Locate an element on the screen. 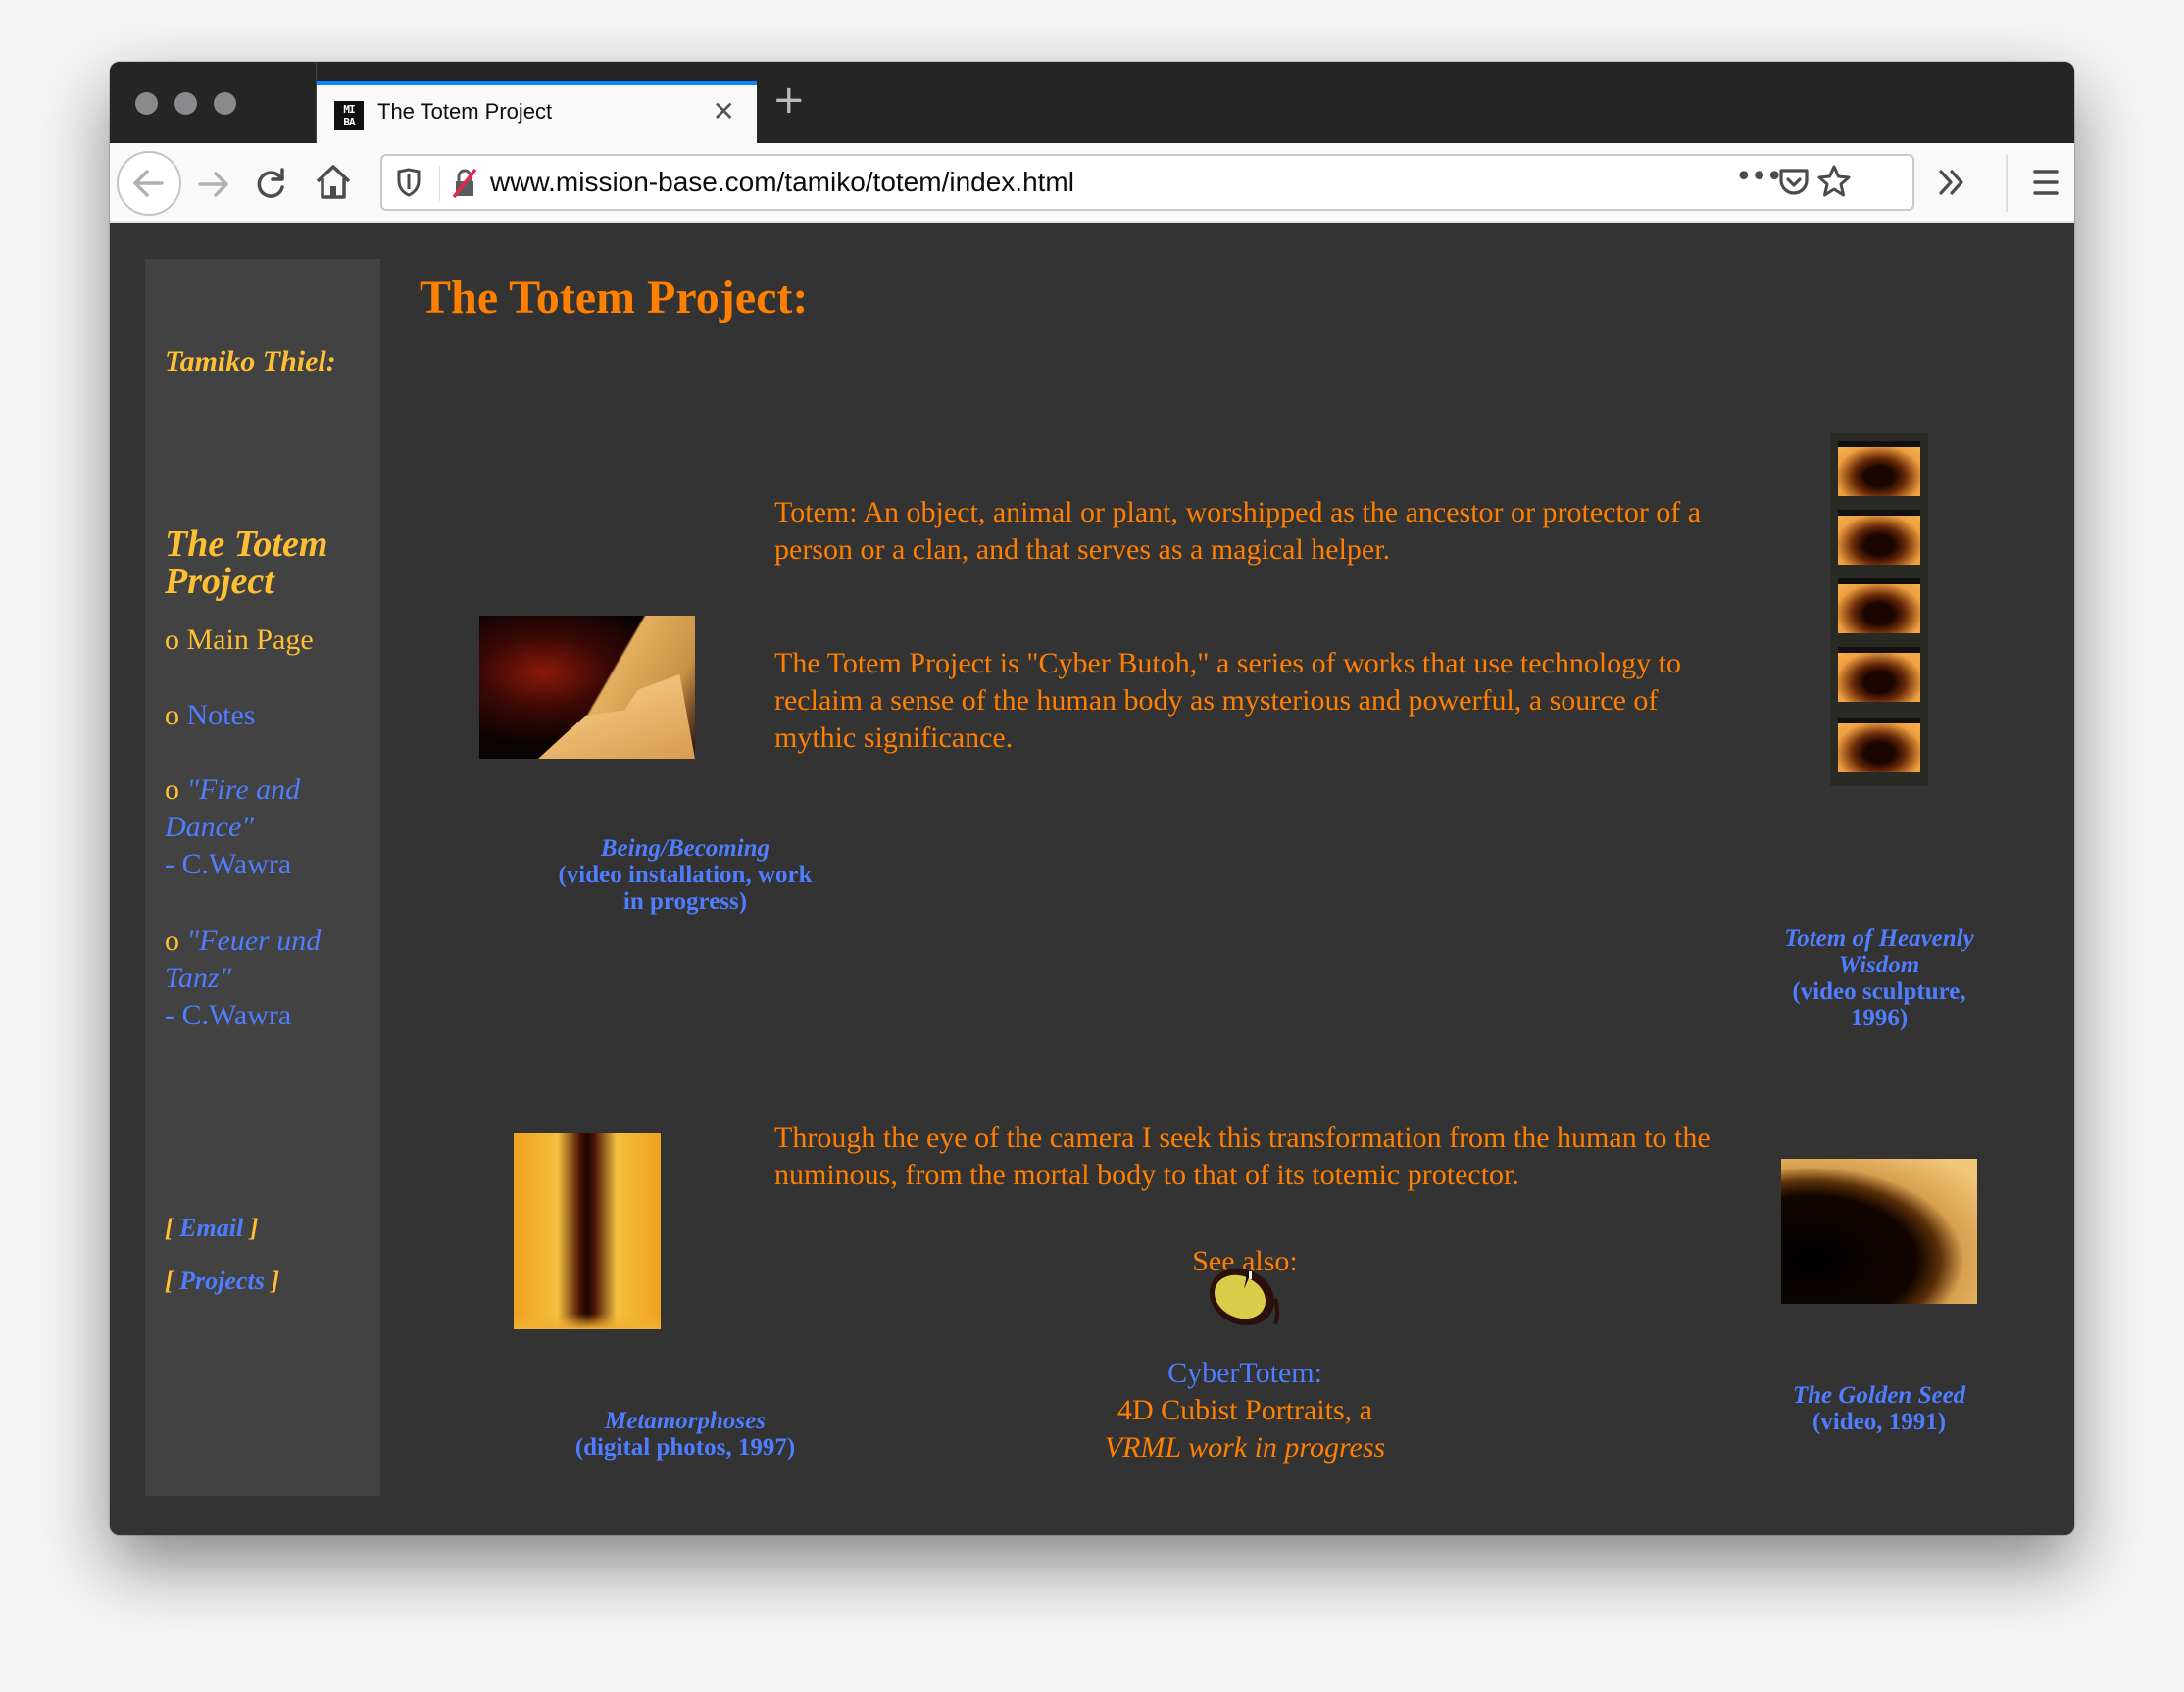  projects-link: Projects is located at coordinates (222, 1281).